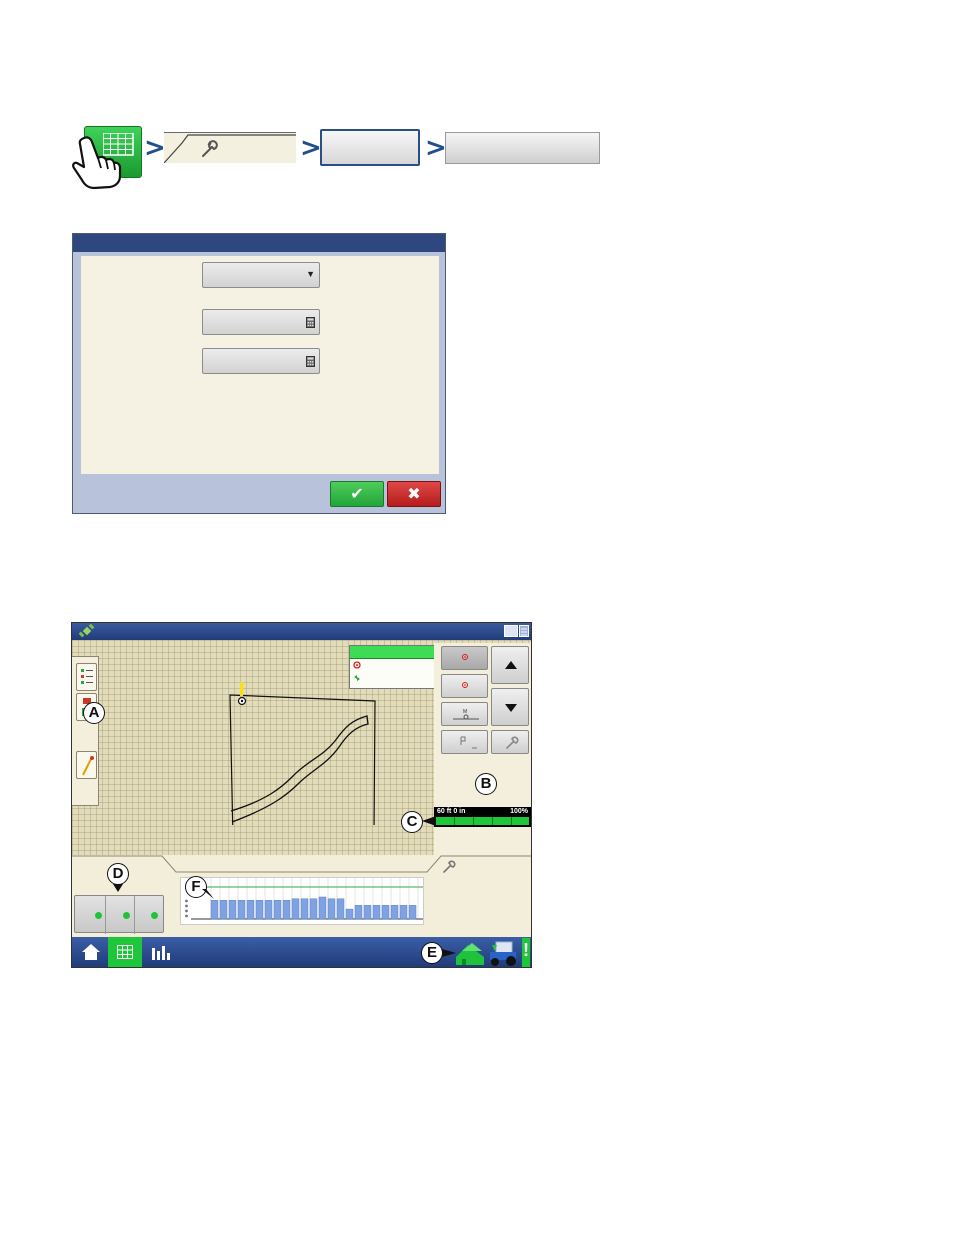 The image size is (954, 1235). I want to click on chevron-down-icon: ▼, so click(310, 274).